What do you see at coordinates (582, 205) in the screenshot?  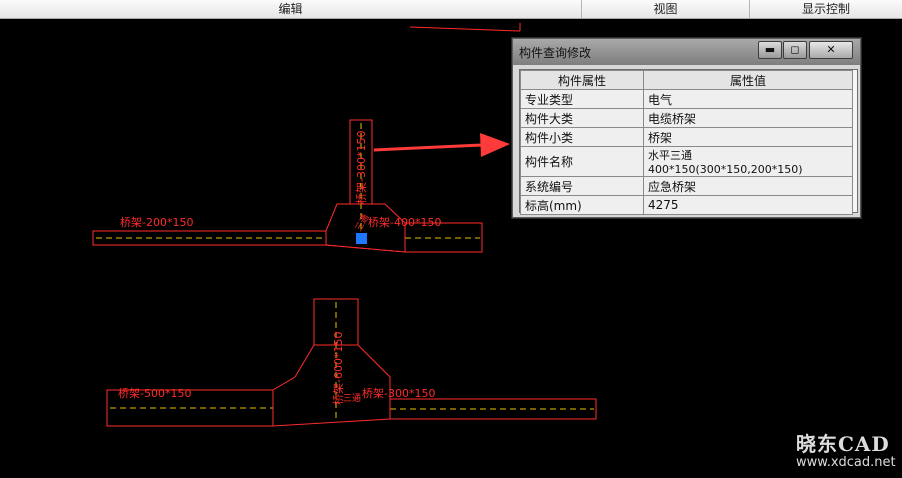 I see `property-key: 标高(mm)` at bounding box center [582, 205].